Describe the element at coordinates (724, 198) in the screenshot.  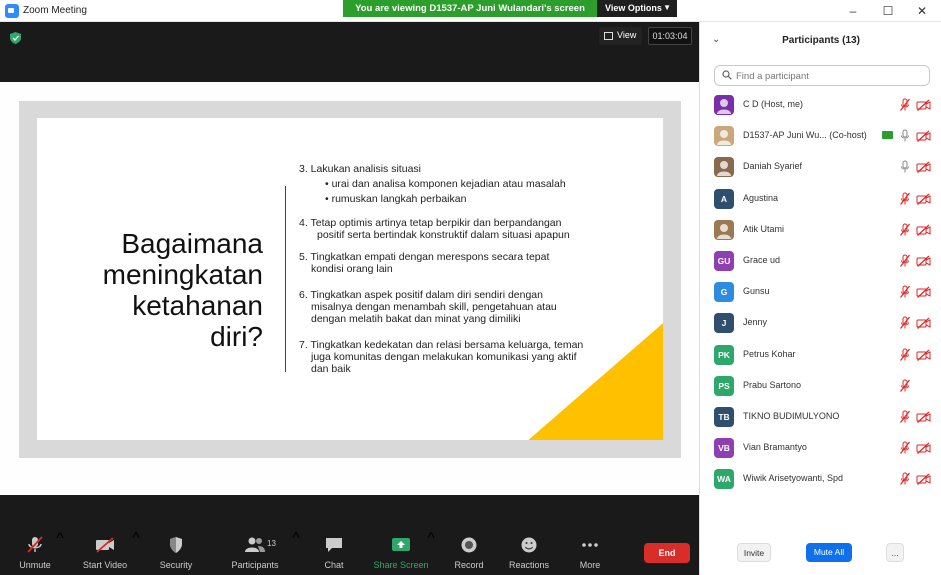
I see `avatar: A` at that location.